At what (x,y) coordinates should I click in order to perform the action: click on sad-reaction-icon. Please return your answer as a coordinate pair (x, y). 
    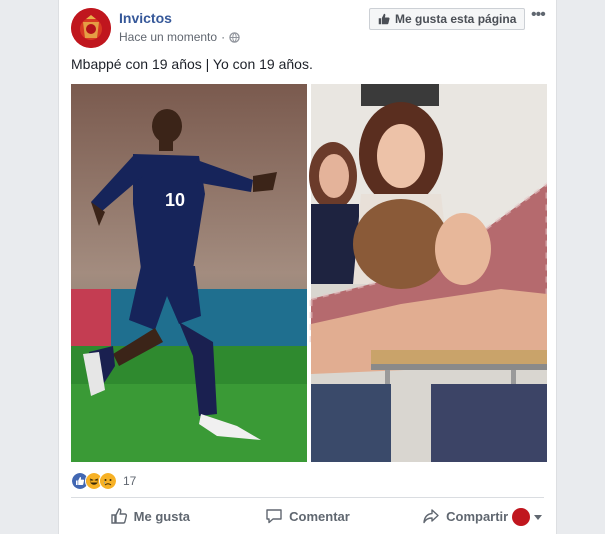
    Looking at the image, I should click on (108, 481).